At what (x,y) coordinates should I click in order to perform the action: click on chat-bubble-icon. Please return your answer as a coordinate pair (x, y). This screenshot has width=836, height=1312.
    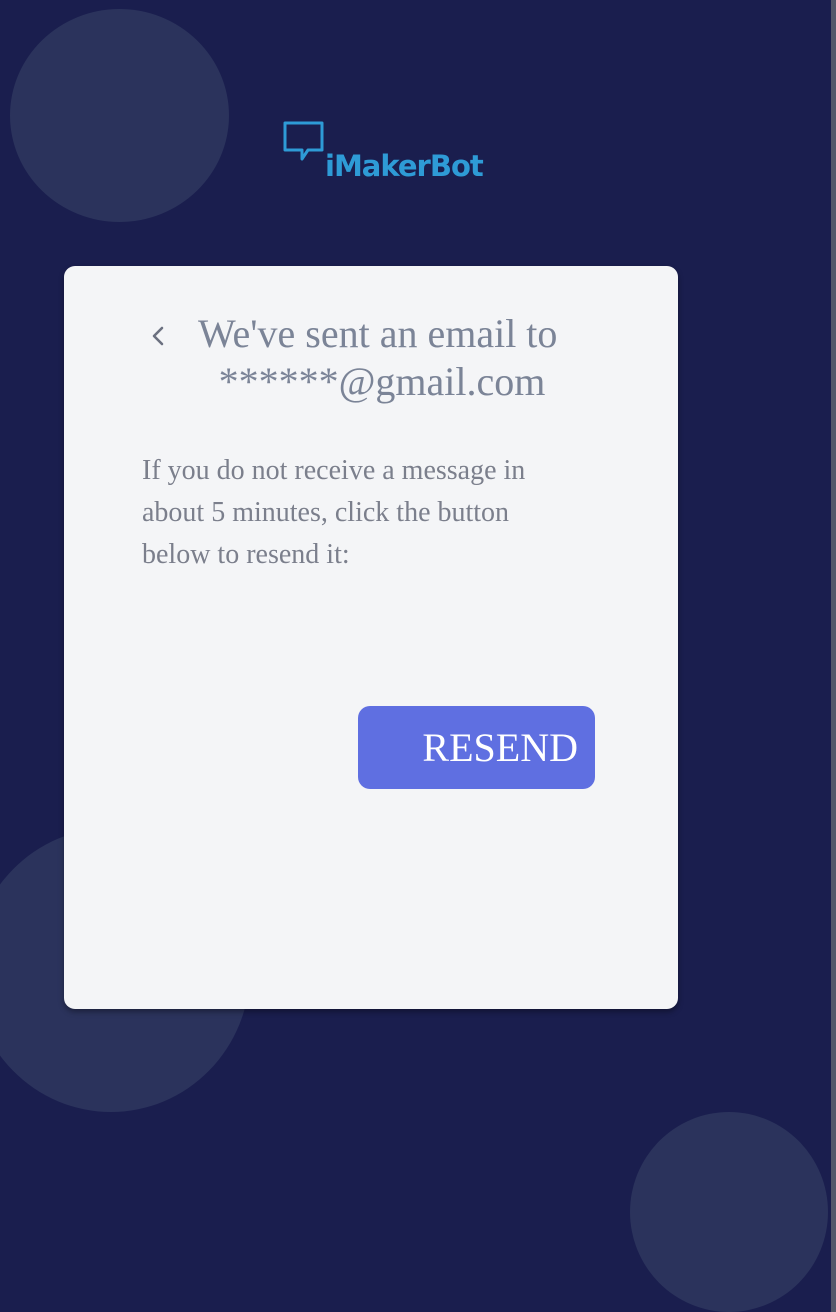
    Looking at the image, I should click on (303, 141).